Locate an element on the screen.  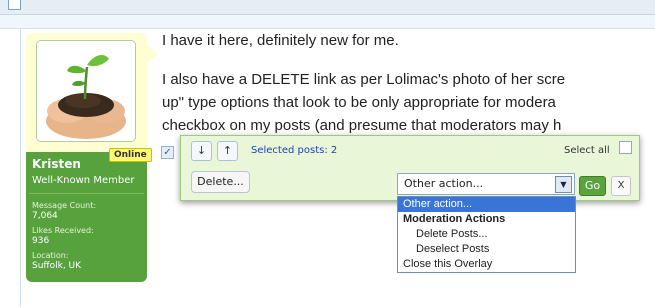
arrow-up-icon: ↑ is located at coordinates (227, 150).